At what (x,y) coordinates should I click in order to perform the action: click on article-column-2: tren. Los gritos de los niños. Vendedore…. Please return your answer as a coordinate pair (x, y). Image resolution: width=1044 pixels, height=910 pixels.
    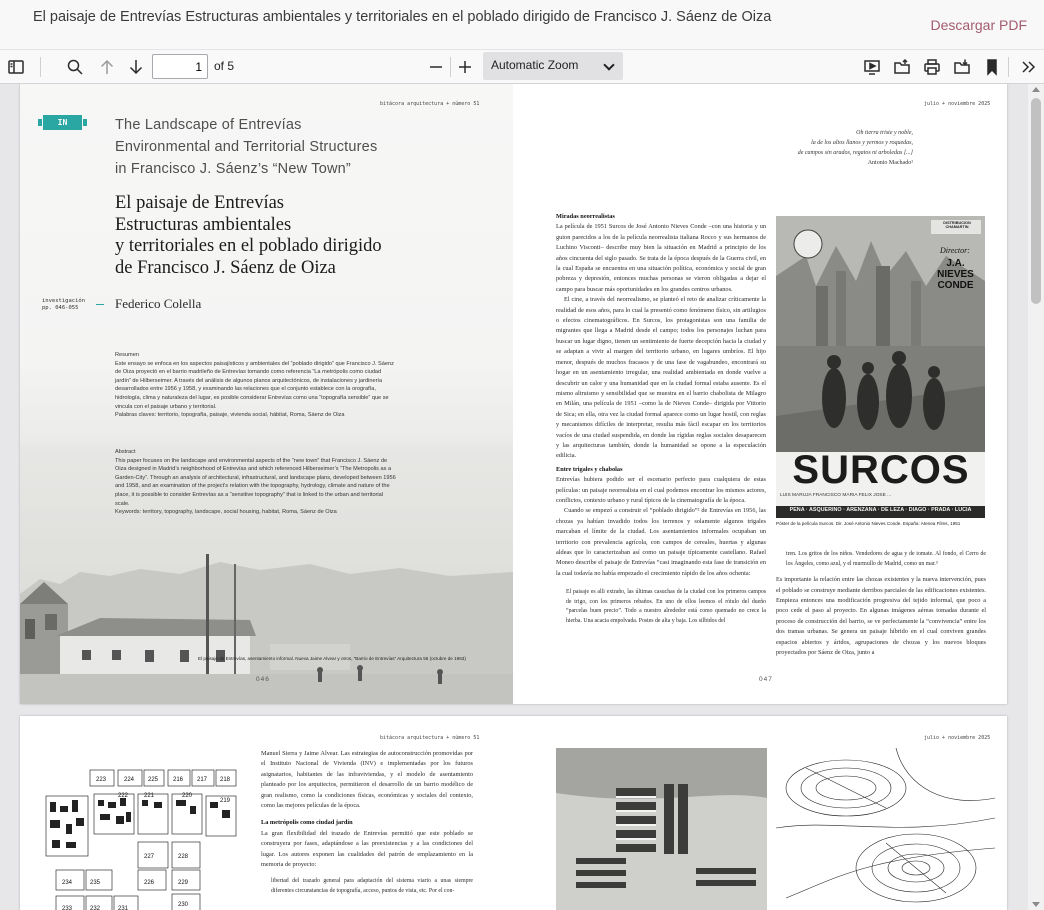
    Looking at the image, I should click on (881, 608).